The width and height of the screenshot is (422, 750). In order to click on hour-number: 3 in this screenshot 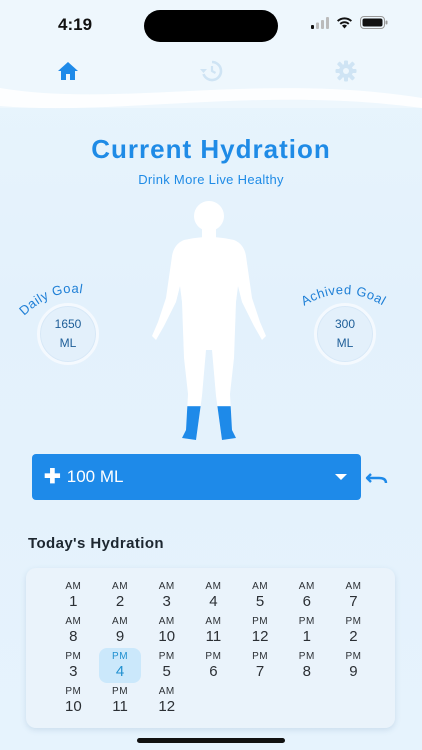, I will do `click(166, 601)`.